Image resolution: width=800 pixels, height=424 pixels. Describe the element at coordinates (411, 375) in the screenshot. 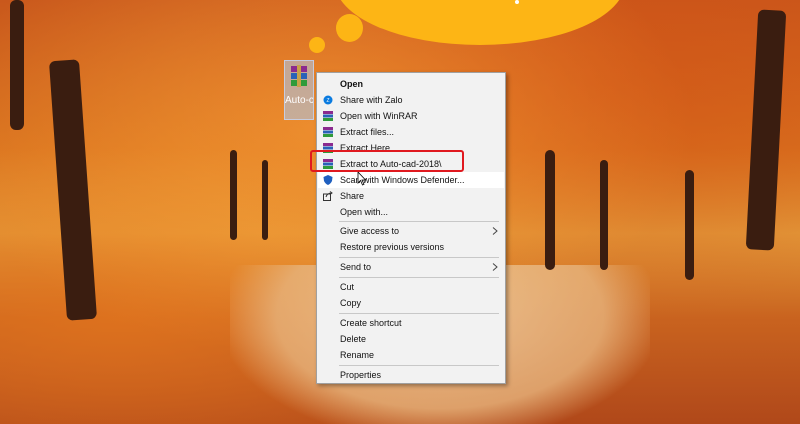

I see `menu-item-properties: Properties` at that location.